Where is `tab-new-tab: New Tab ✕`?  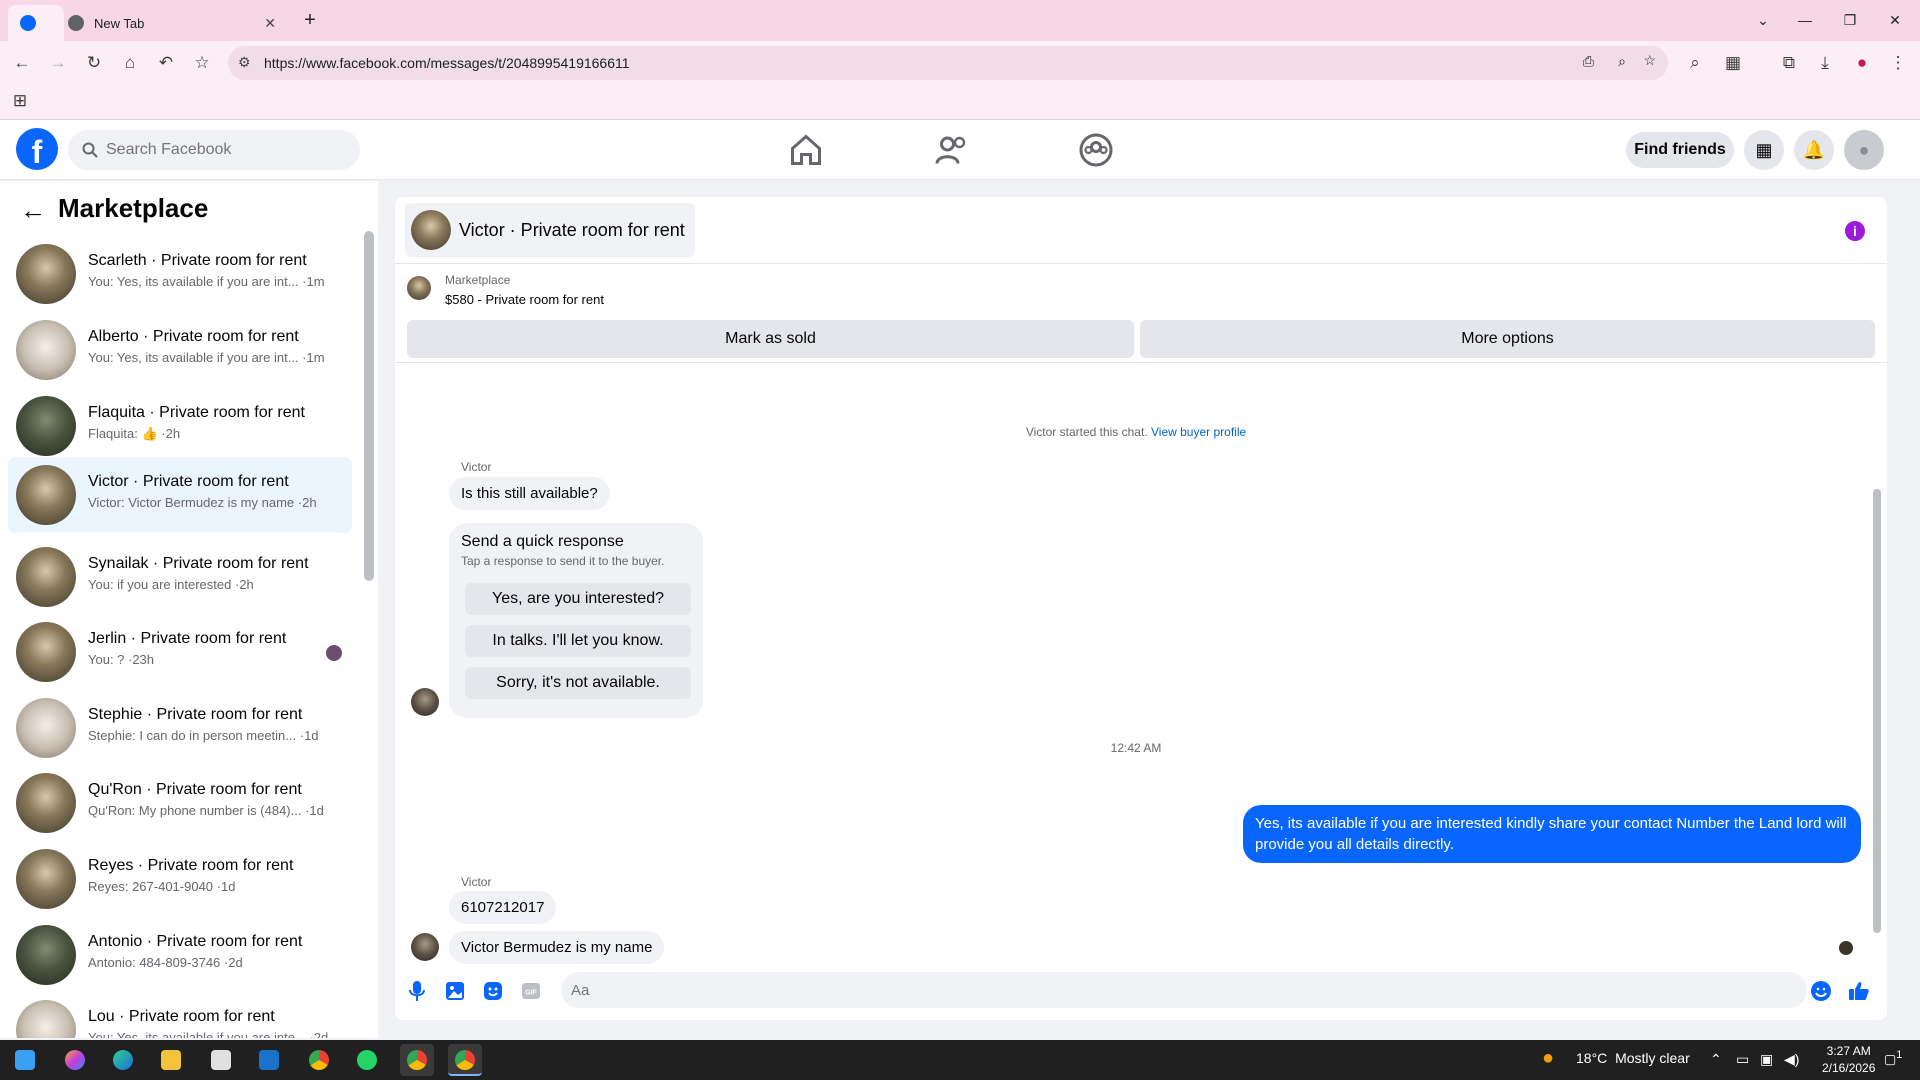 tab-new-tab: New Tab ✕ is located at coordinates (172, 23).